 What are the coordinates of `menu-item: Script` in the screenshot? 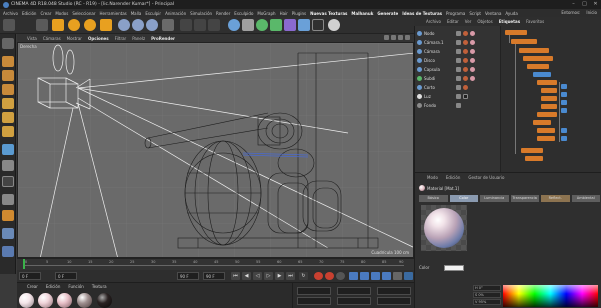 It's located at (475, 13).